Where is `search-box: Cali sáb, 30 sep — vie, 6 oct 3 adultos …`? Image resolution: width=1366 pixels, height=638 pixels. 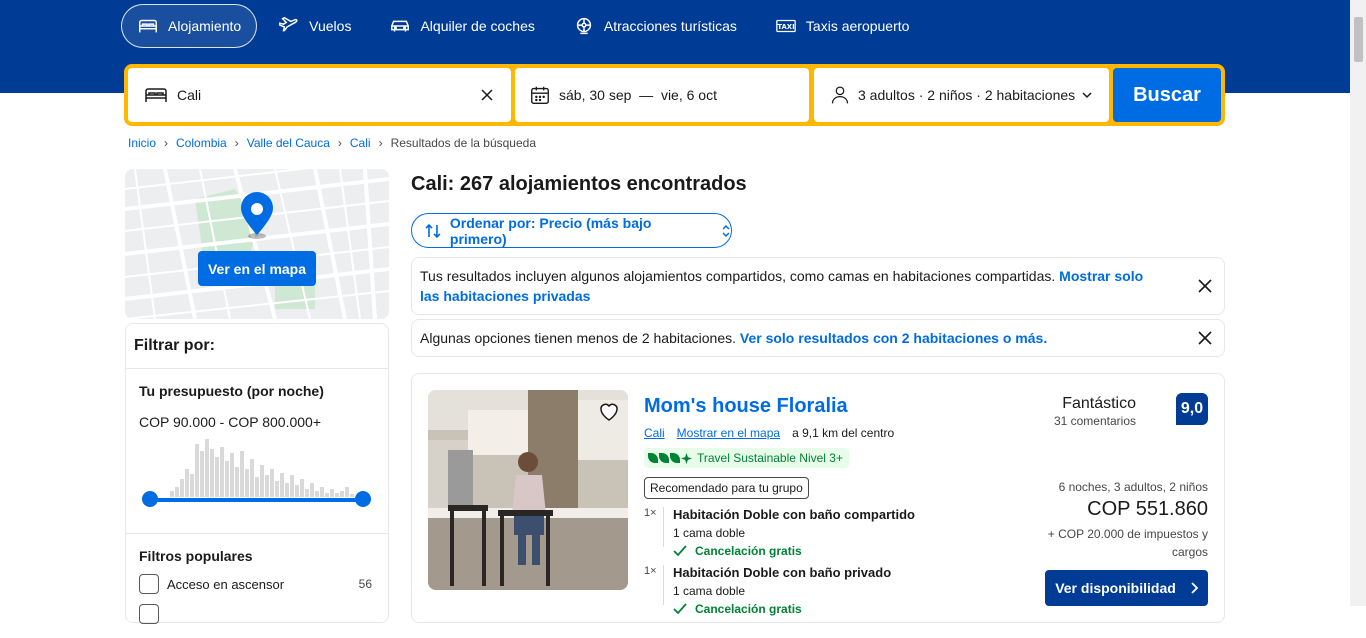
search-box: Cali sáb, 30 sep — vie, 6 oct 3 adultos … is located at coordinates (674, 95).